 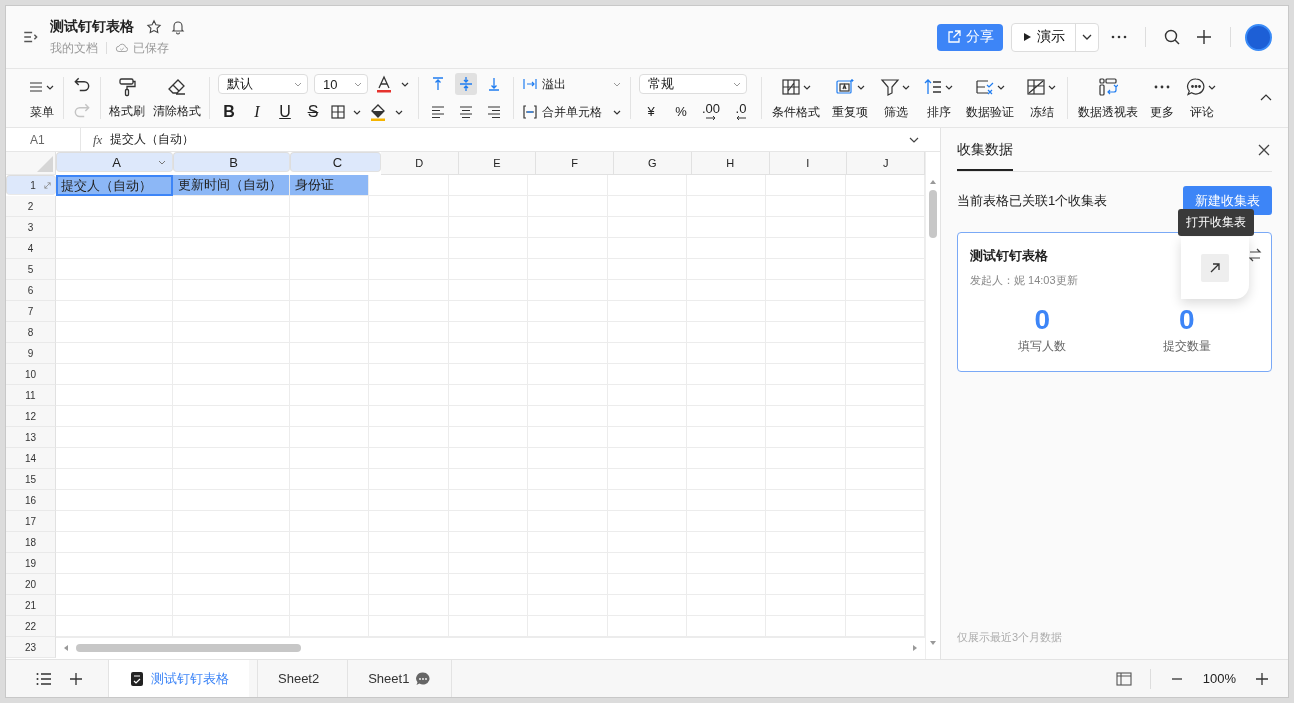 I want to click on row-header: 23, so click(x=31, y=647).